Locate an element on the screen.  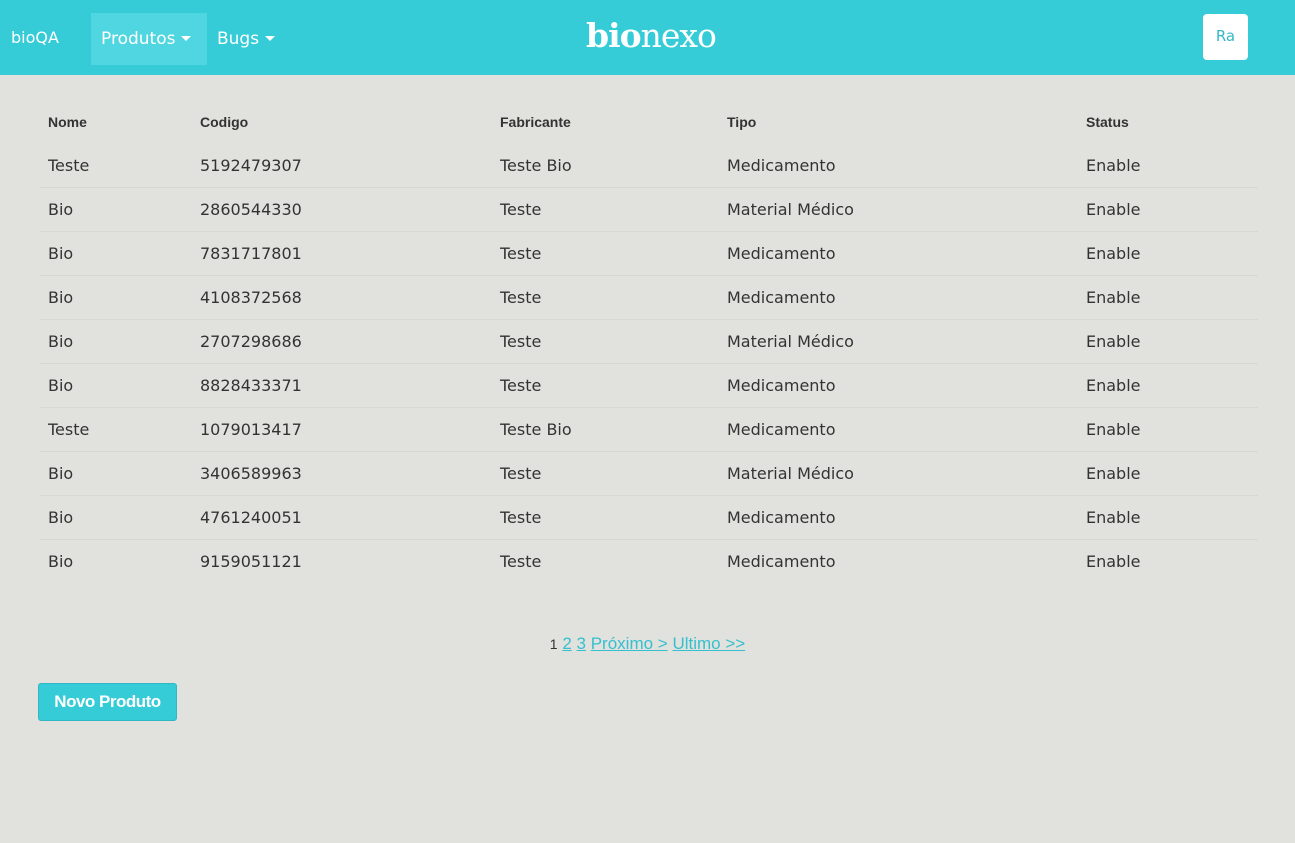
pagination-page-3: 3 is located at coordinates (581, 643).